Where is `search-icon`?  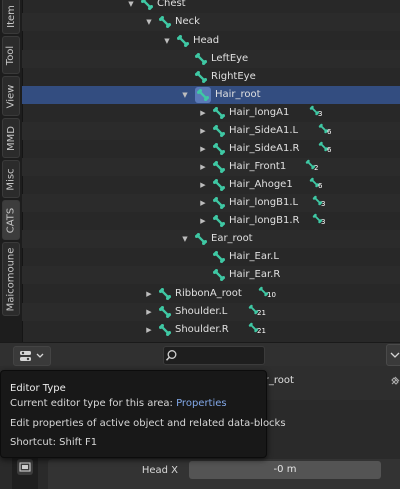 search-icon is located at coordinates (171, 355).